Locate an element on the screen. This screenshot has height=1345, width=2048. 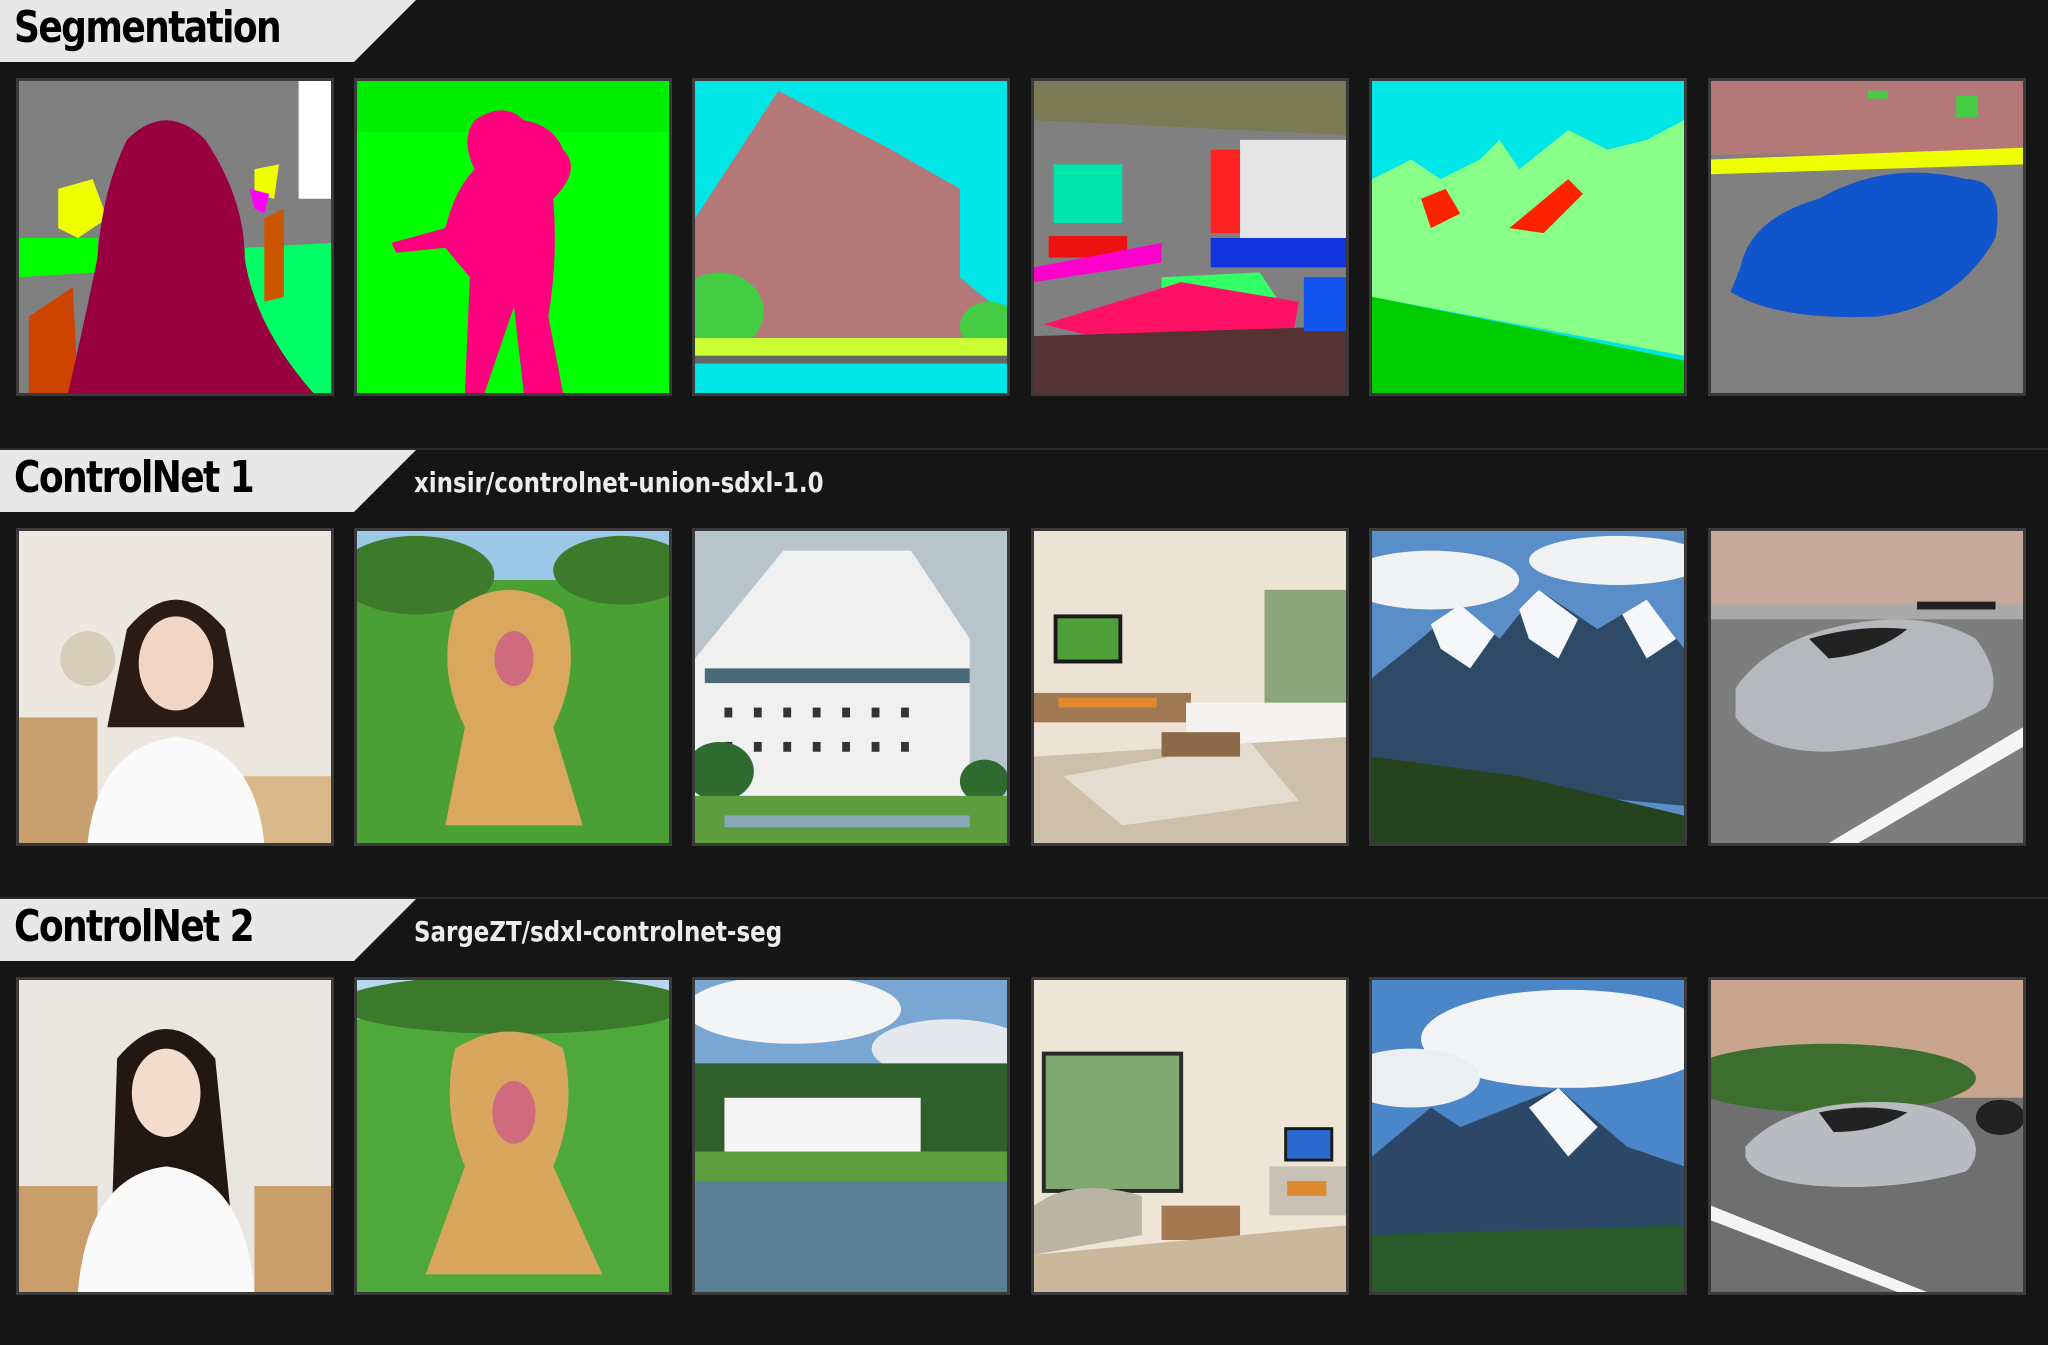
woman-segmentation-map is located at coordinates (175, 237).